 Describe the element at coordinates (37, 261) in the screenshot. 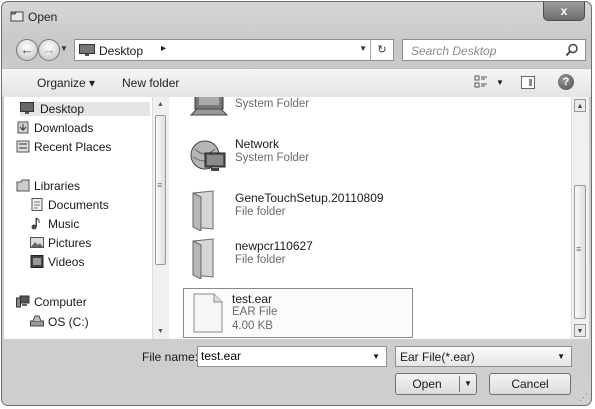

I see `videos-icon` at that location.